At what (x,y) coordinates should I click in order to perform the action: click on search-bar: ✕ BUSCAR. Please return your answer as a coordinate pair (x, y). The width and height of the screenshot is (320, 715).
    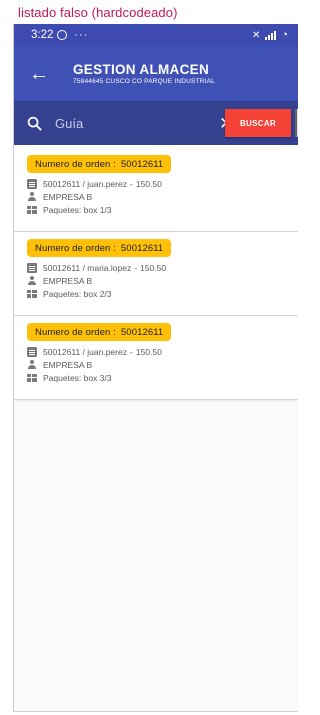
    Looking at the image, I should click on (156, 123).